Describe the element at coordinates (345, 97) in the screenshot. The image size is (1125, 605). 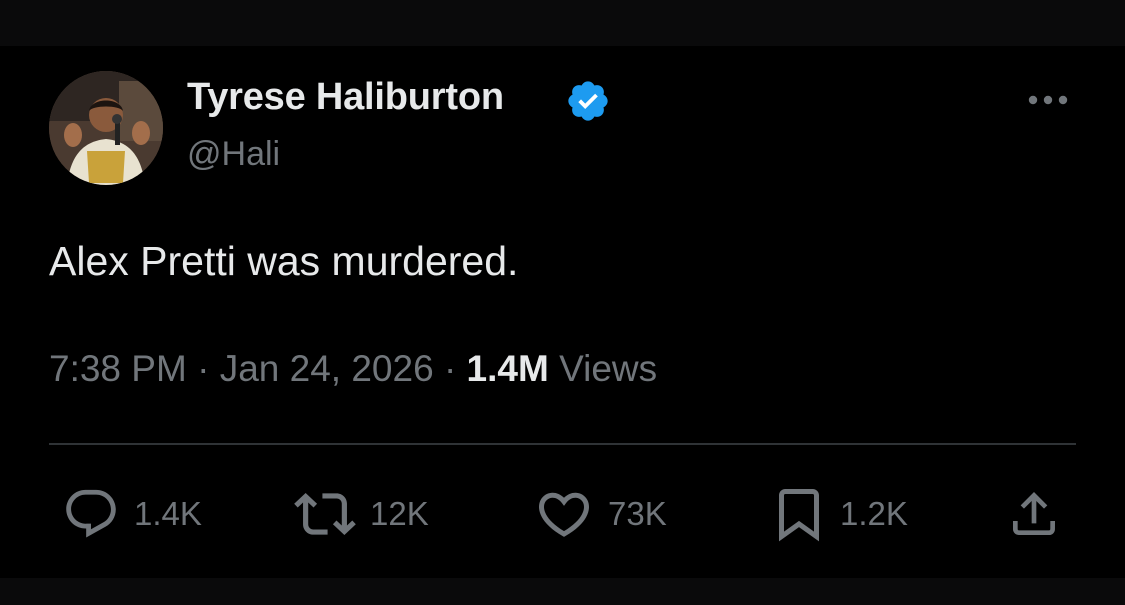
I see `author-display-name: Tyrese Haliburton` at that location.